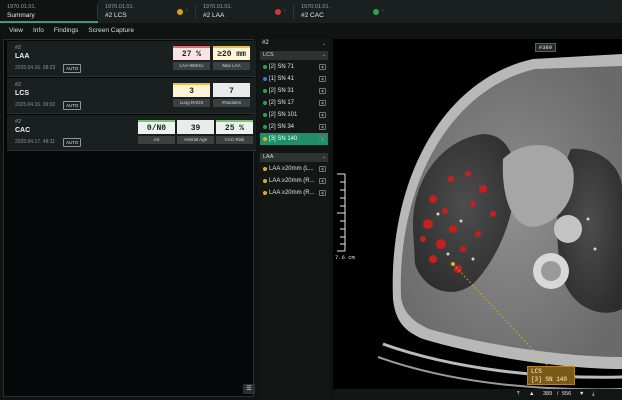  Describe the element at coordinates (35, 105) in the screenshot. I see `row-datetime: 2025.04.16. 09:02` at that location.